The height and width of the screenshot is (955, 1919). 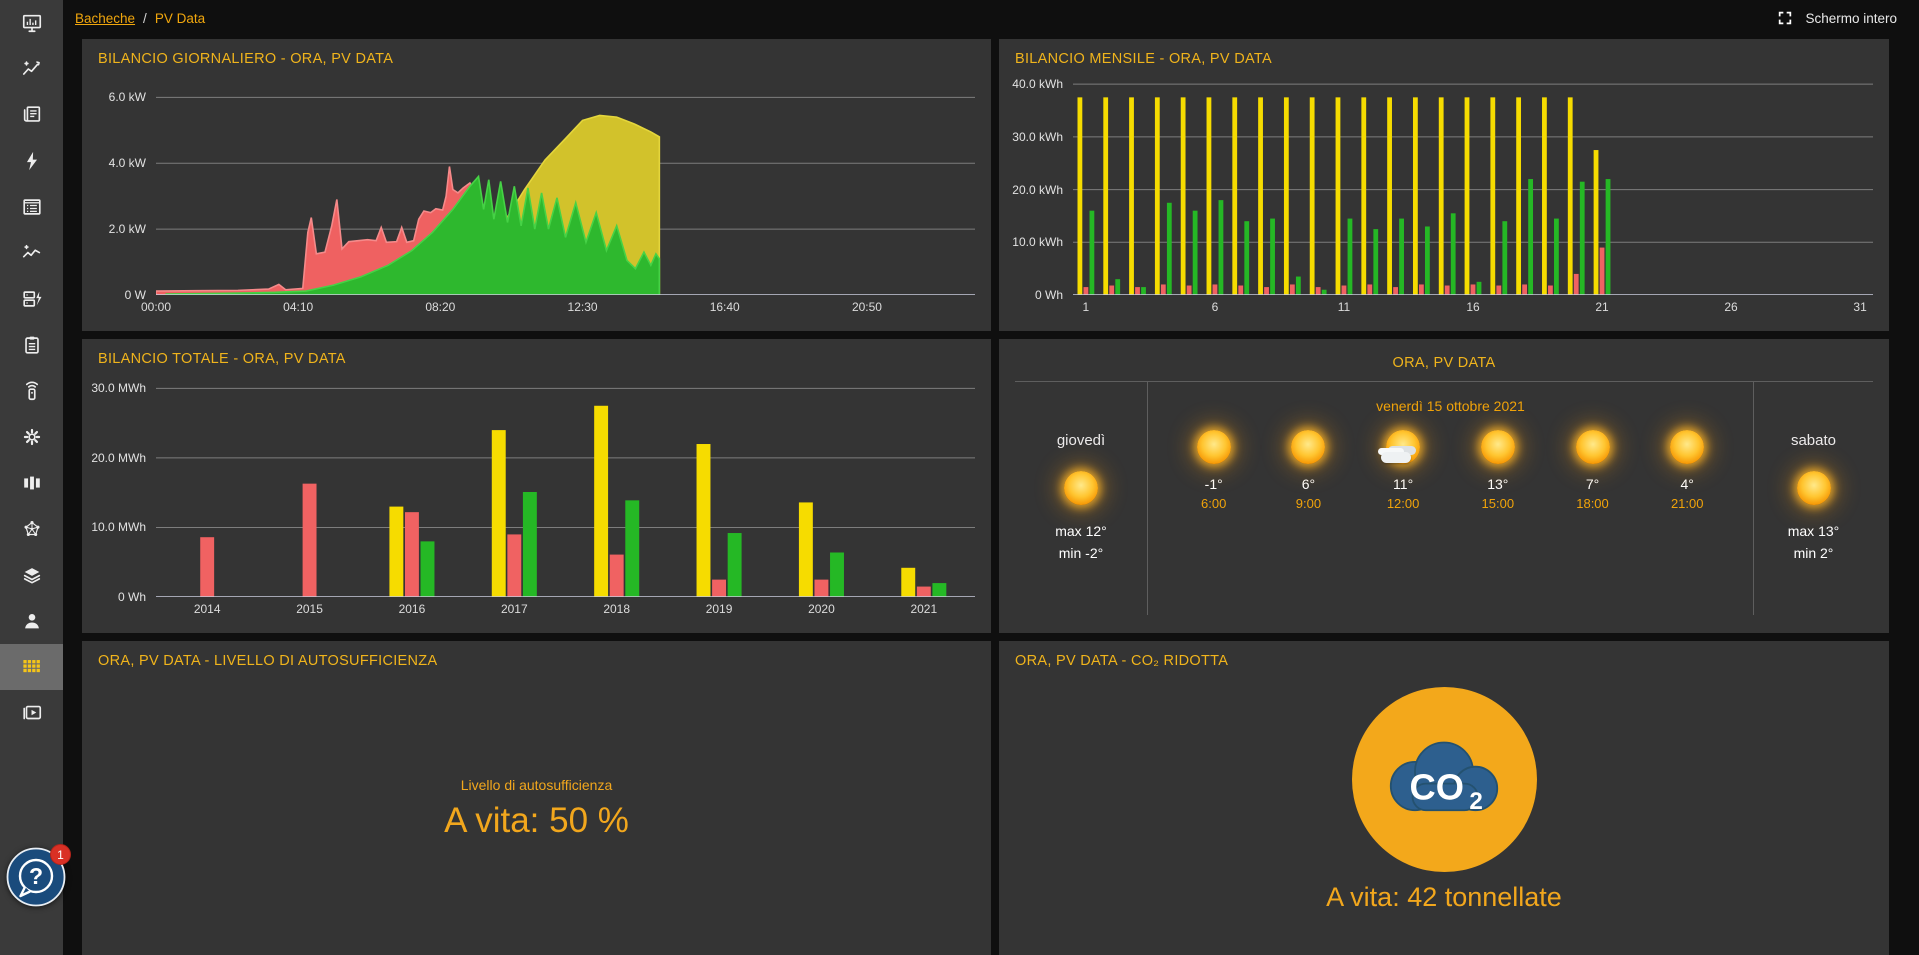 What do you see at coordinates (1308, 464) in the screenshot?
I see `forecast-cell: 6° 9:00` at bounding box center [1308, 464].